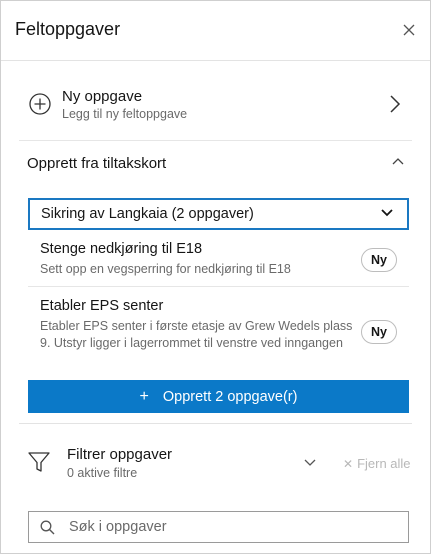 This screenshot has height=554, width=431. I want to click on close-button, so click(409, 30).